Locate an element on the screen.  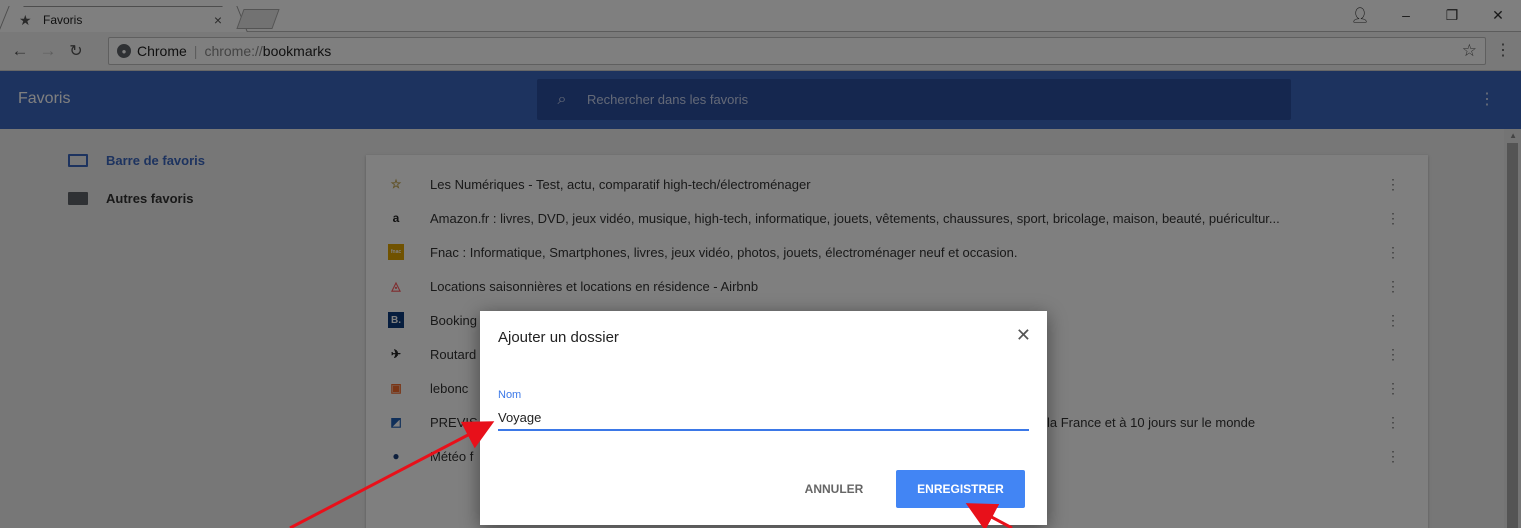
save-button: ENREGISTRER is located at coordinates (960, 489).